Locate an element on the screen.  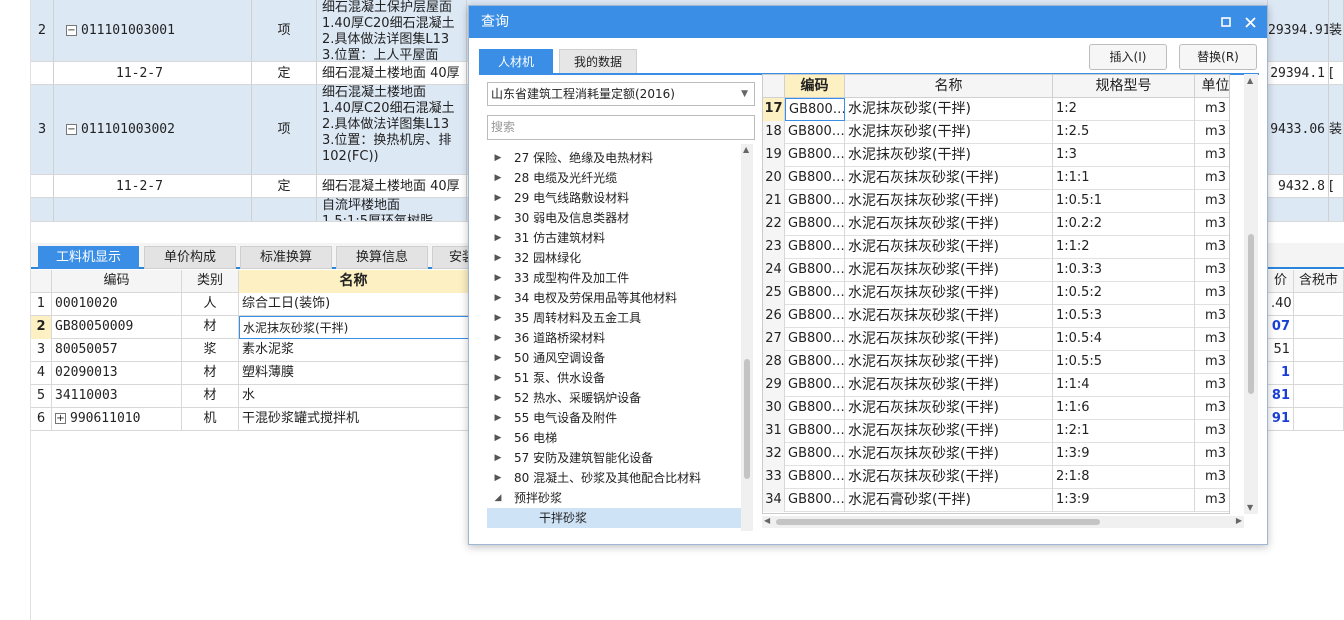
maximize-icon is located at coordinates (1226, 22).